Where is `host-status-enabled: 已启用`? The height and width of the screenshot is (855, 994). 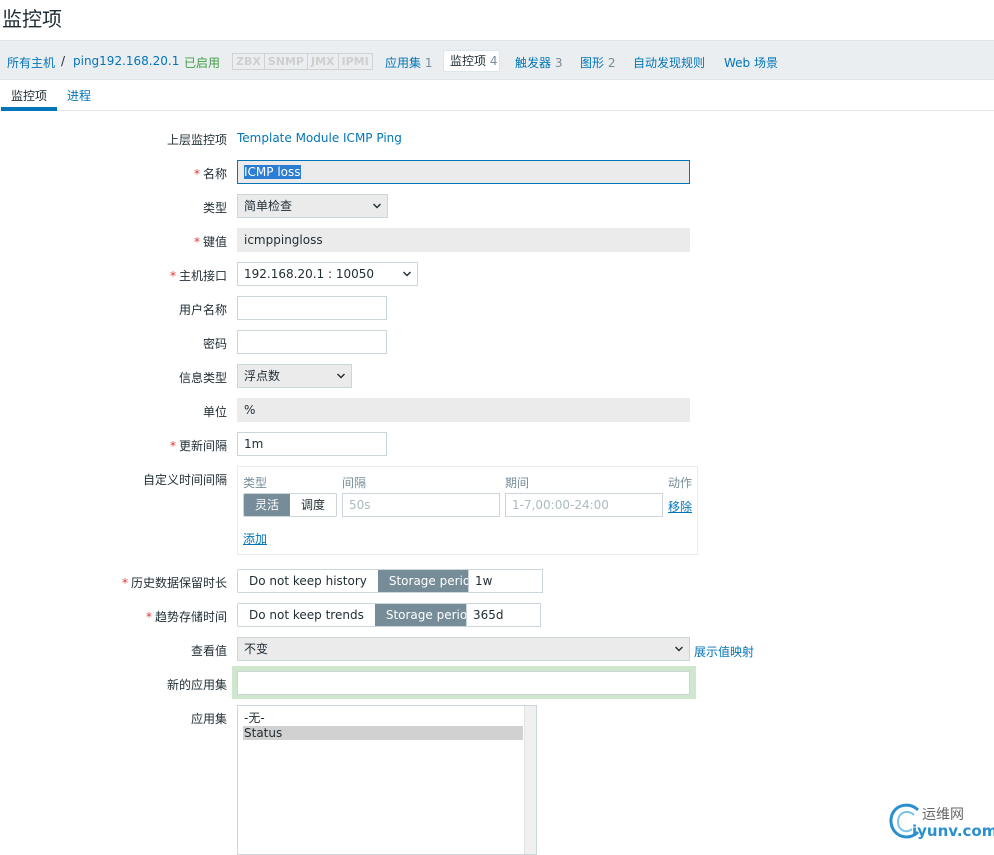
host-status-enabled: 已启用 is located at coordinates (202, 62).